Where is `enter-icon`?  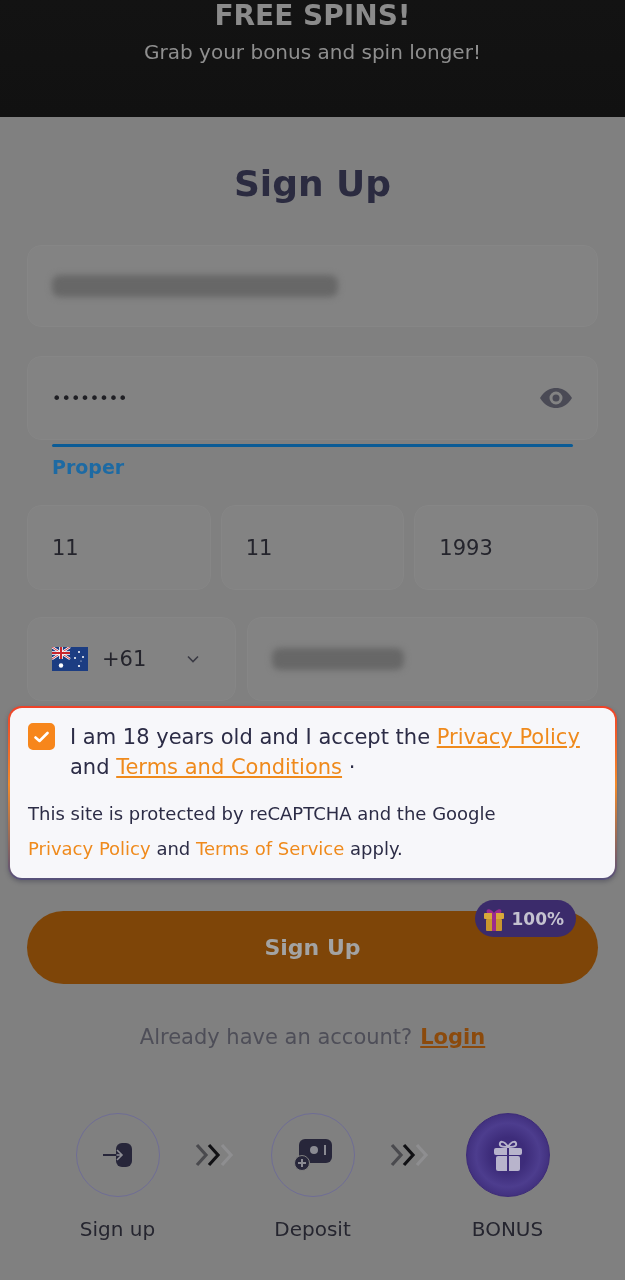 enter-icon is located at coordinates (117, 1155).